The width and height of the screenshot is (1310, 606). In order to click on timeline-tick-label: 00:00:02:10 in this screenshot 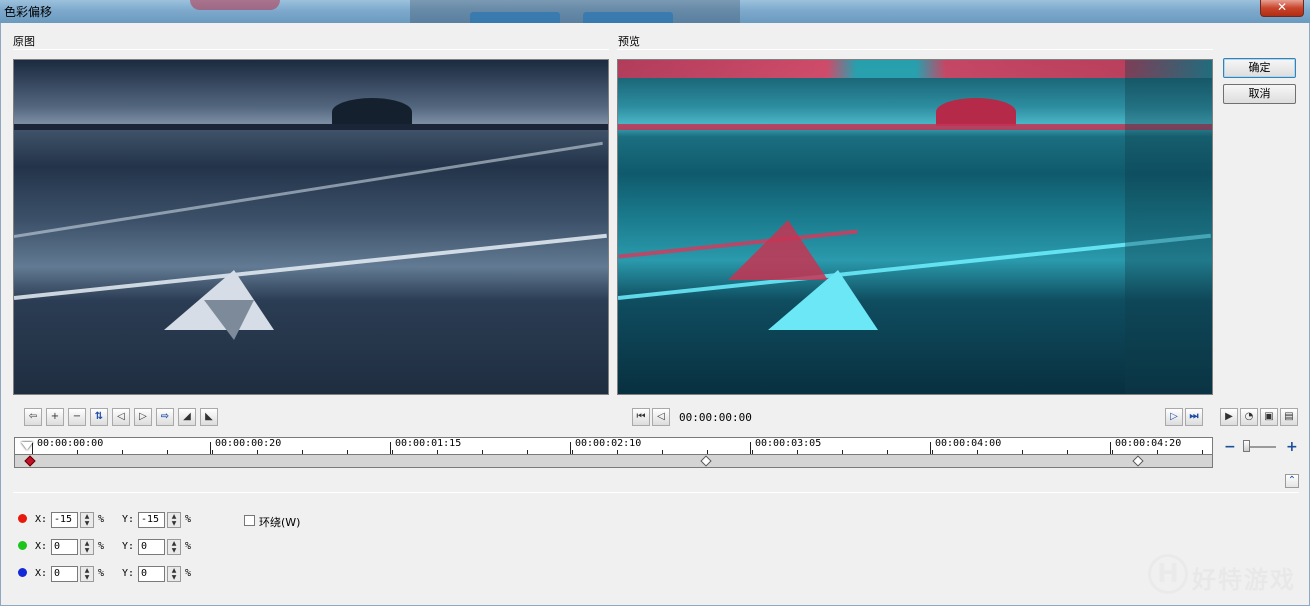, I will do `click(608, 443)`.